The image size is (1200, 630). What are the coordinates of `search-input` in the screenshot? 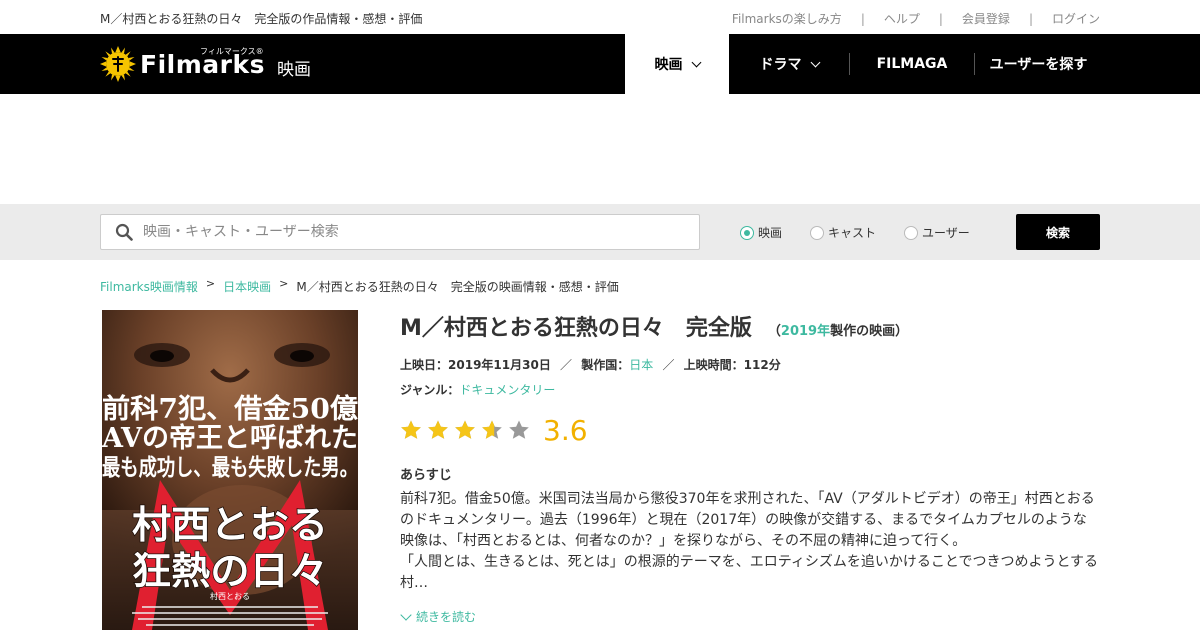 It's located at (413, 232).